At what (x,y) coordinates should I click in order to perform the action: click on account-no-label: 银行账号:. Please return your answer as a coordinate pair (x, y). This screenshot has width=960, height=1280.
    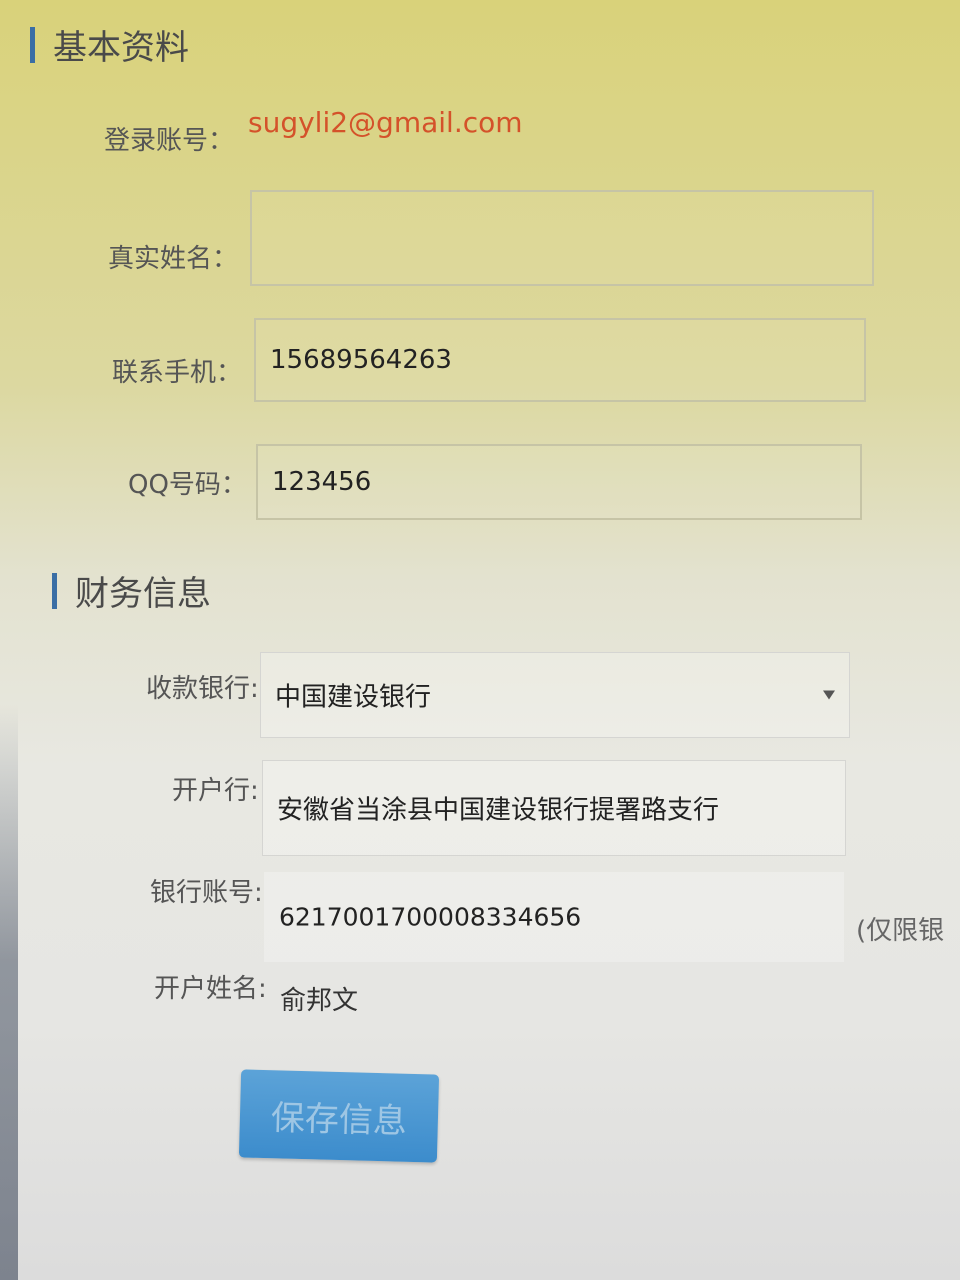
    Looking at the image, I should click on (206, 893).